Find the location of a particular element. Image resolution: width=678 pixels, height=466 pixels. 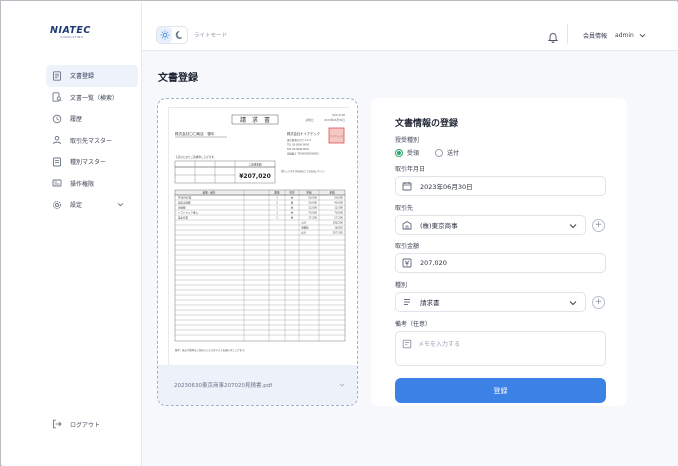

doc-no: R00-2106 is located at coordinates (338, 115).